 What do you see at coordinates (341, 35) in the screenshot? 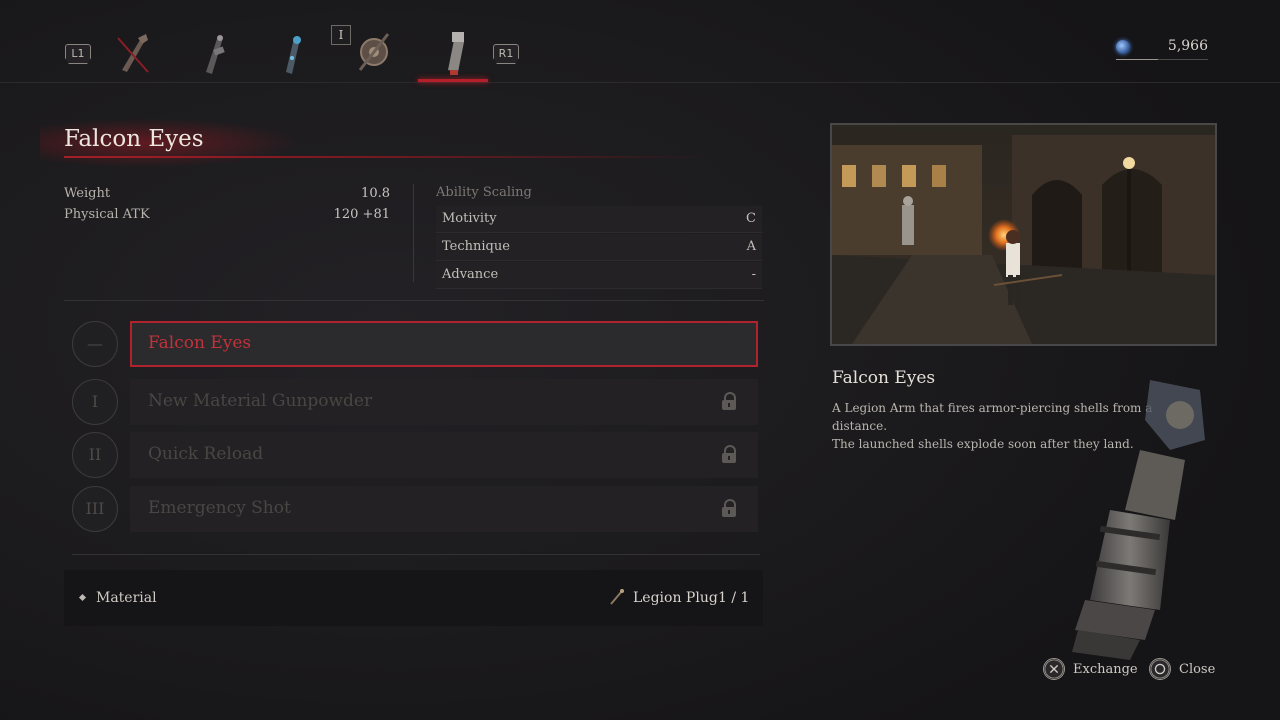
I see `equipped-slot-tag: I` at bounding box center [341, 35].